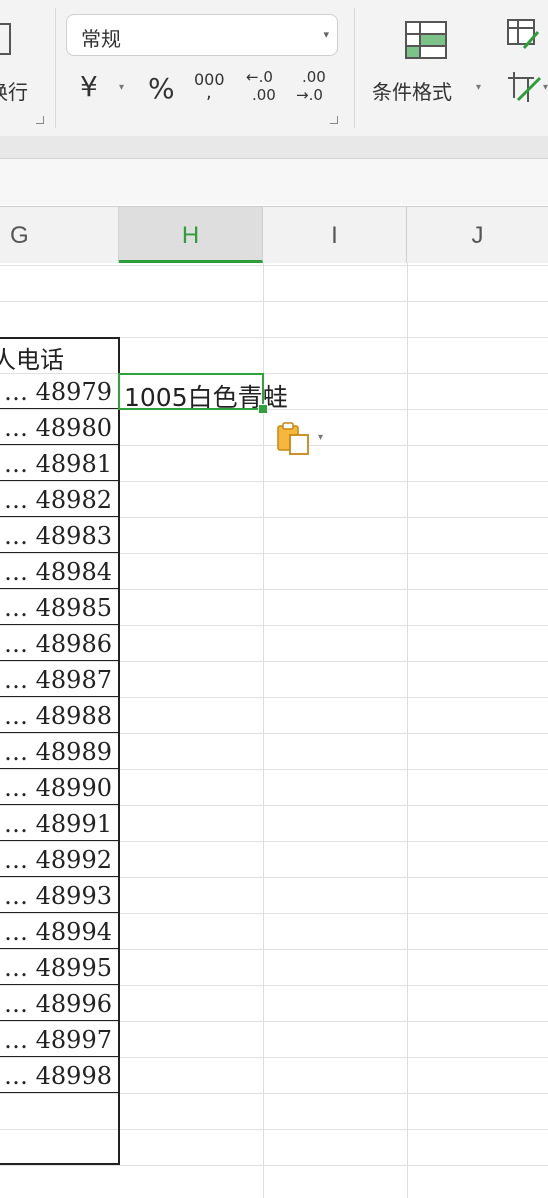 This screenshot has width=548, height=1198. What do you see at coordinates (58, 572) in the screenshot?
I see `column-g-cell: … 48984` at bounding box center [58, 572].